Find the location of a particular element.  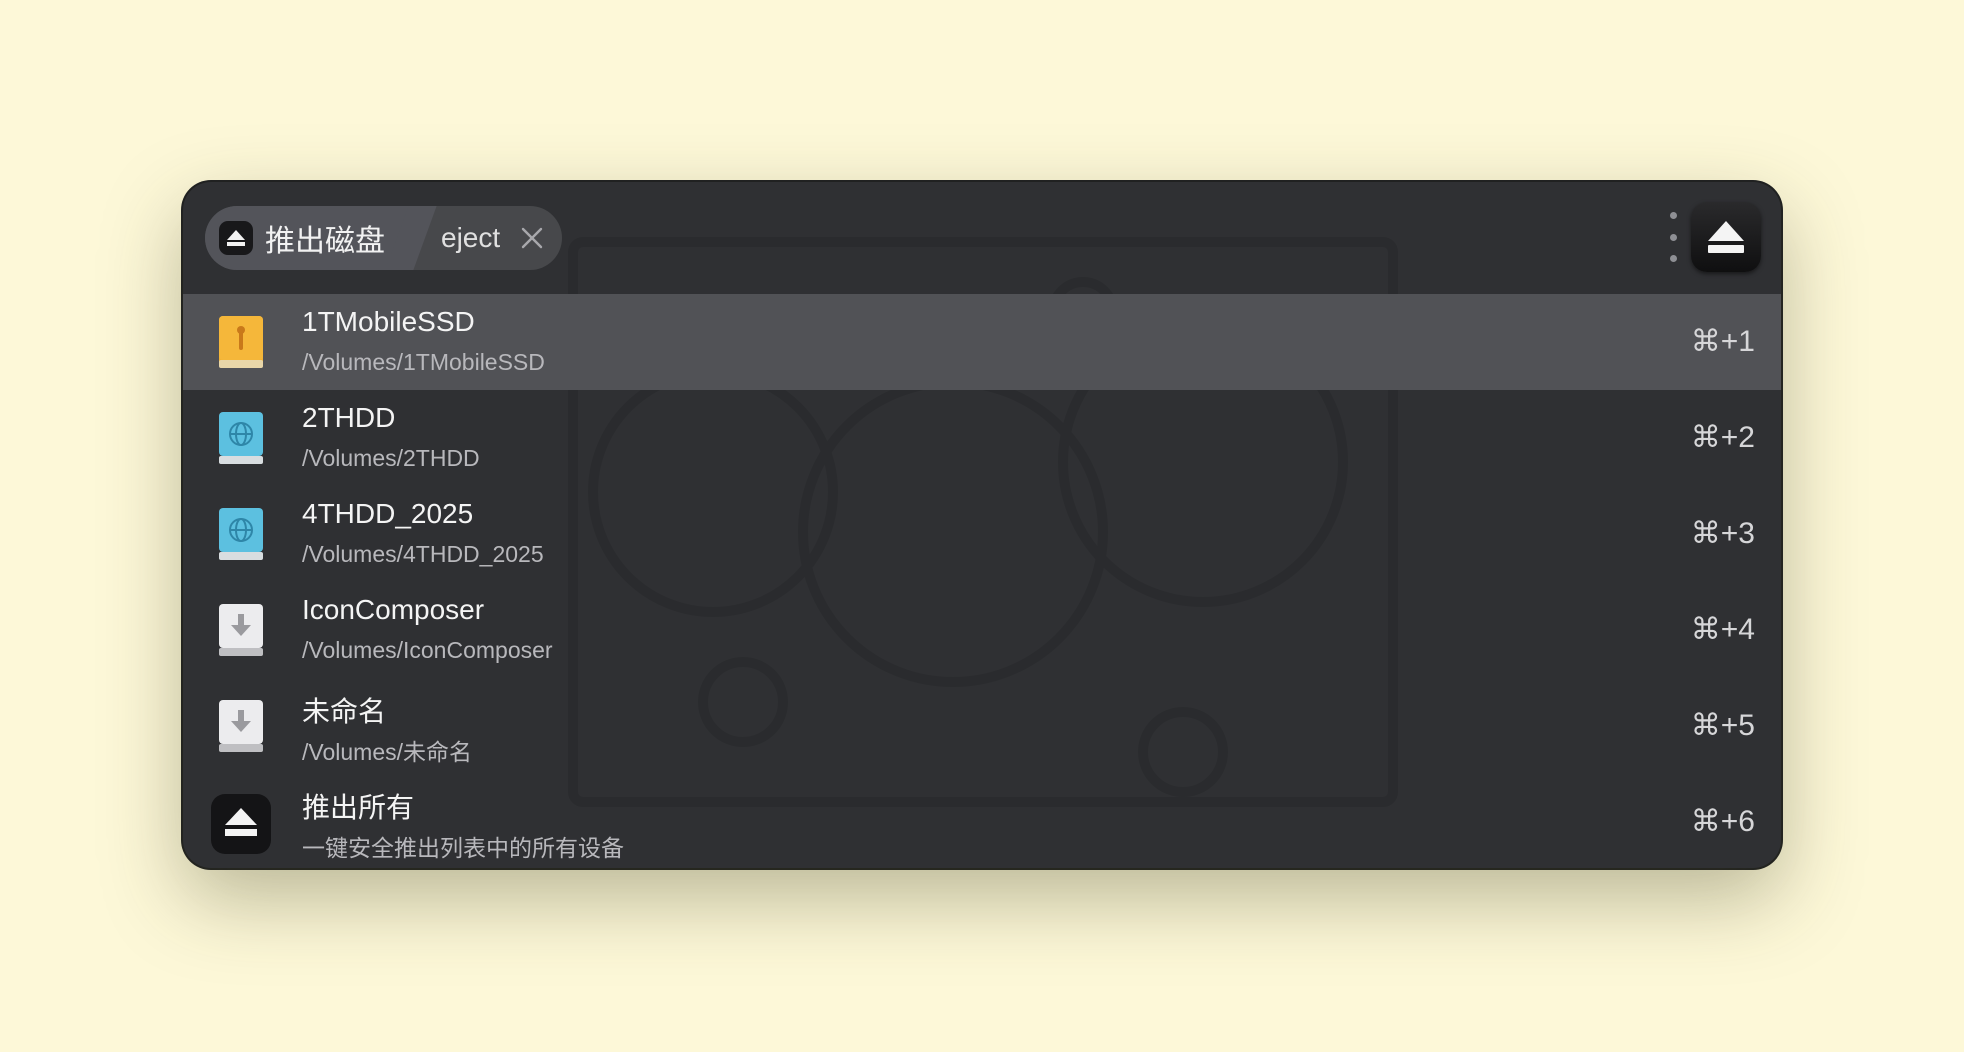

item-shortcut: ⌘+5 is located at coordinates (1722, 725).